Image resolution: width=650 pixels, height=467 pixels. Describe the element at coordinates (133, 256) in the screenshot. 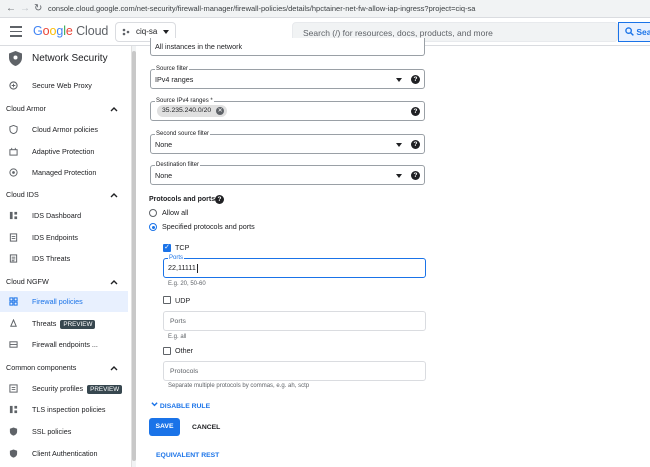

I see `sidebar-scrollbar` at that location.